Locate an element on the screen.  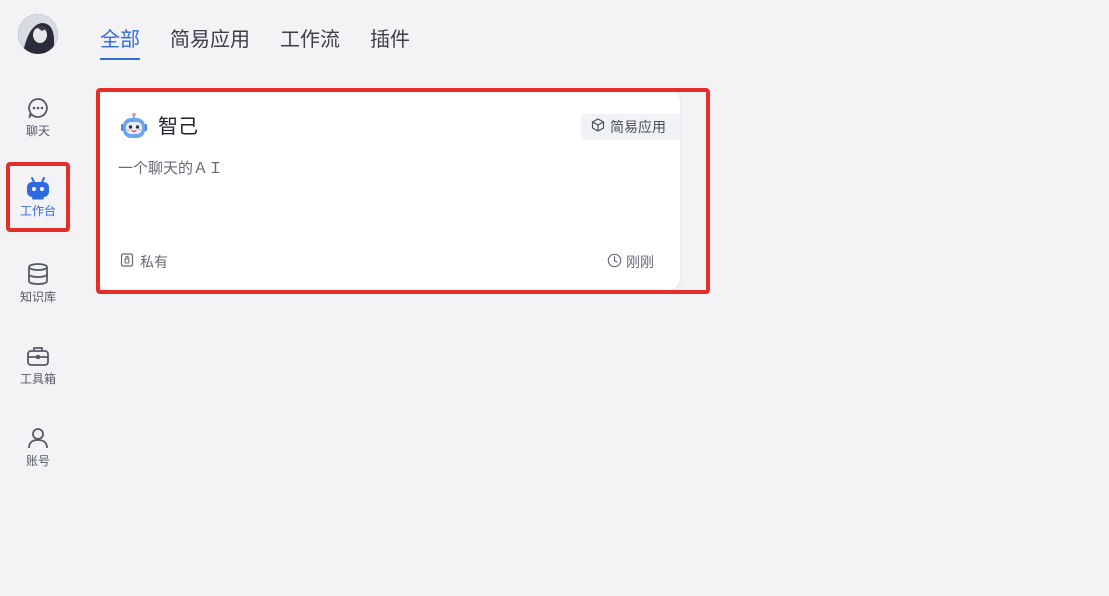
updated-label: 刚刚 is located at coordinates (640, 263).